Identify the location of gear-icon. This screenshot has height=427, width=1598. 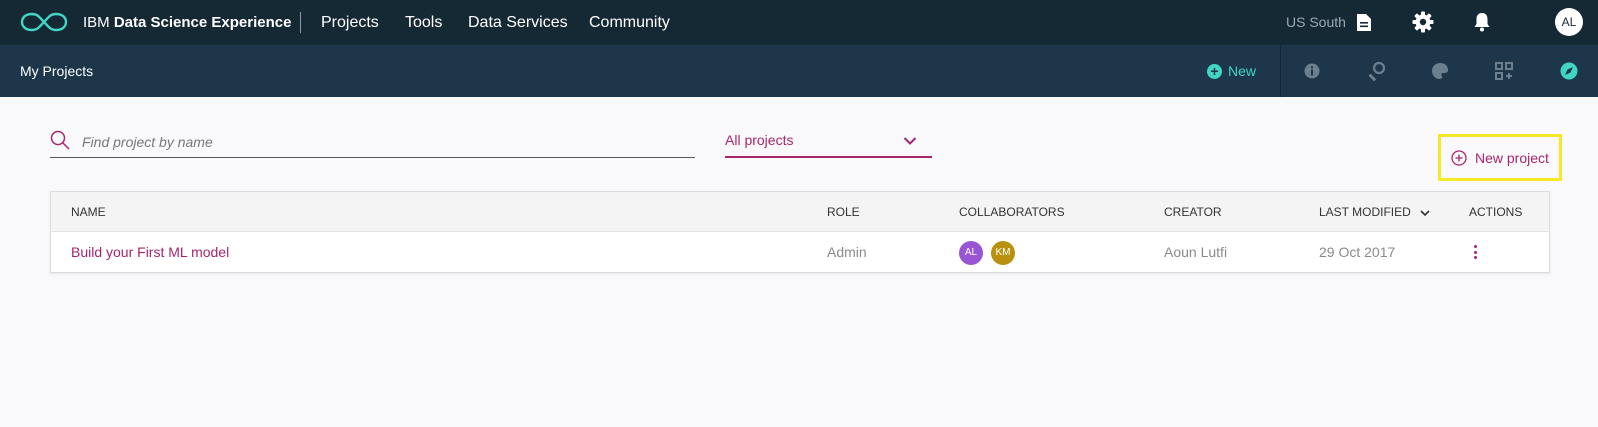
(1423, 22).